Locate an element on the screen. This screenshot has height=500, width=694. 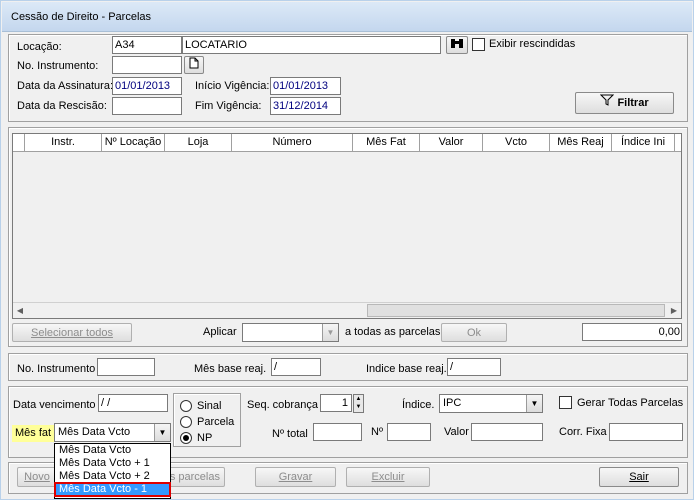
a-todas-label: a todas as parcelas is located at coordinates (393, 332).